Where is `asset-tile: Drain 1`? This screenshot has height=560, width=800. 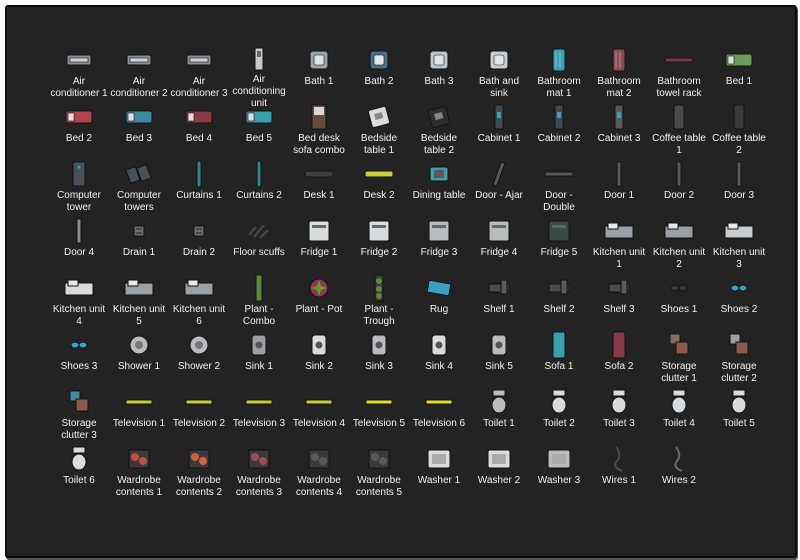
asset-tile: Drain 1 is located at coordinates (139, 246).